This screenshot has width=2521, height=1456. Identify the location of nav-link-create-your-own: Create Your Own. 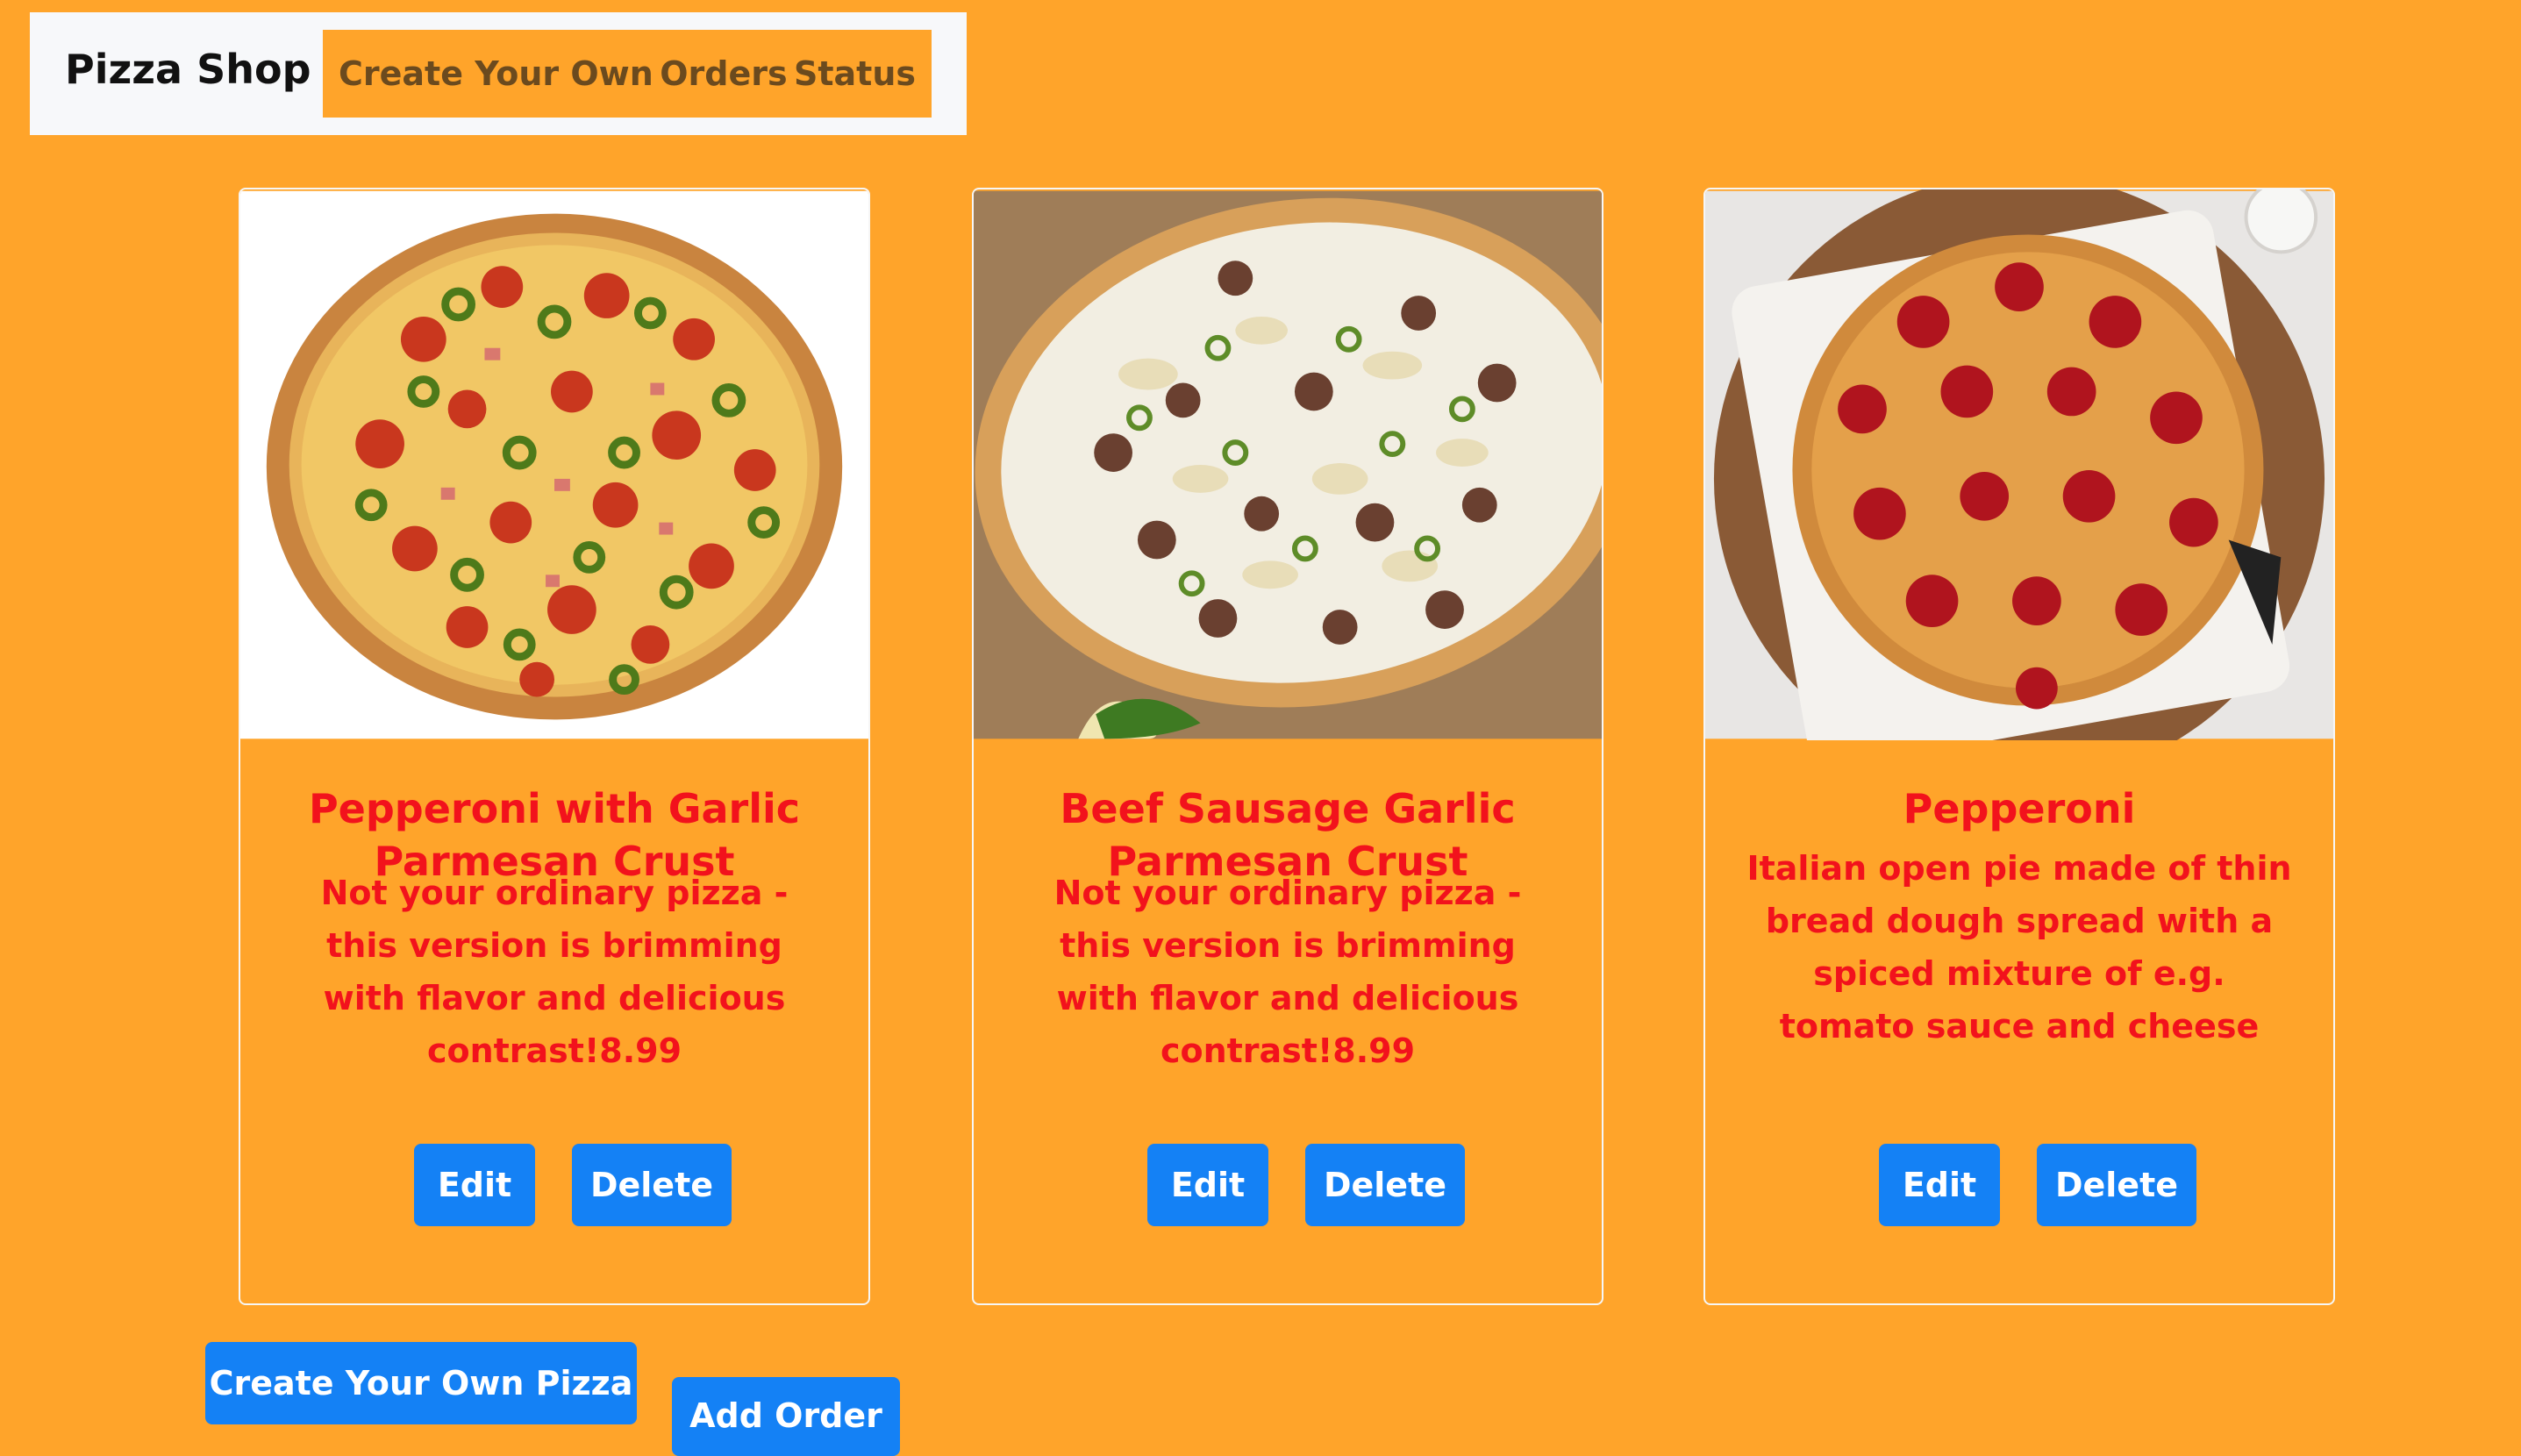
(496, 73).